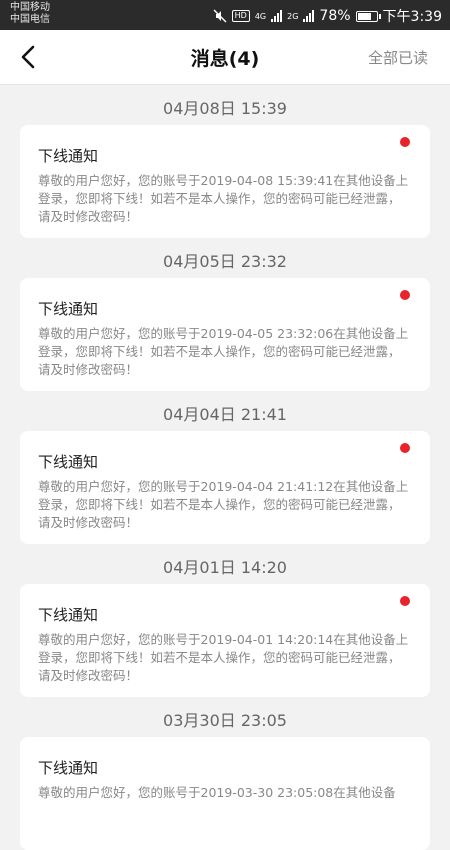 This screenshot has height=850, width=450. I want to click on message-time: 03月30日 23:05, so click(225, 720).